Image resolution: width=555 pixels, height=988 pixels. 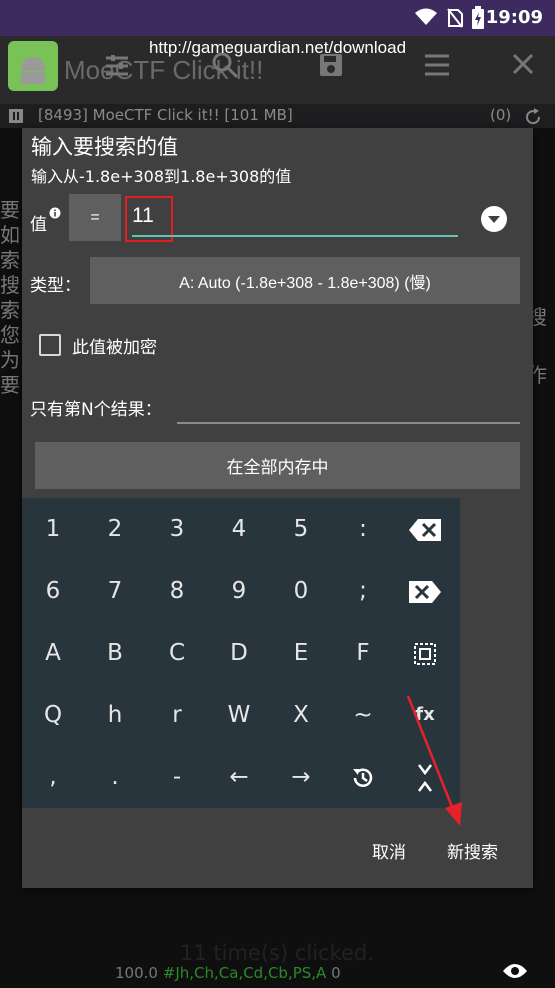 I want to click on clear-key, so click(x=425, y=591).